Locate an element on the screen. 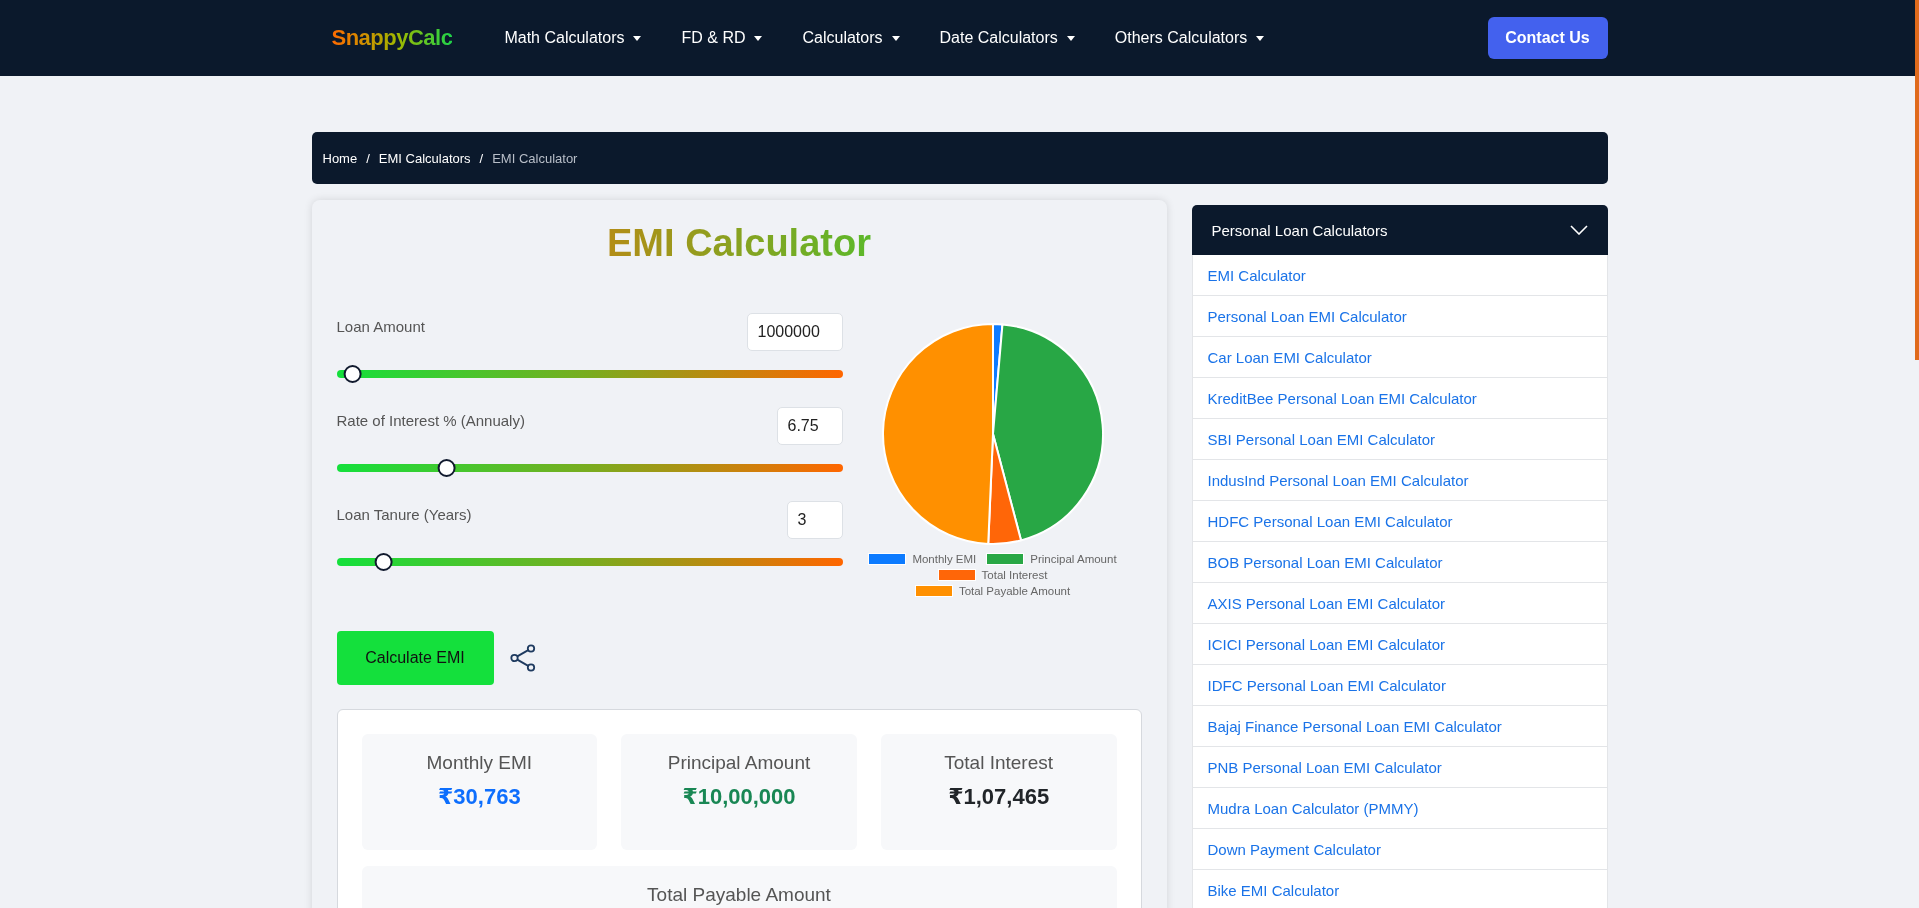 The width and height of the screenshot is (1919, 908). nav-dropdown: Math Calculators is located at coordinates (573, 38).